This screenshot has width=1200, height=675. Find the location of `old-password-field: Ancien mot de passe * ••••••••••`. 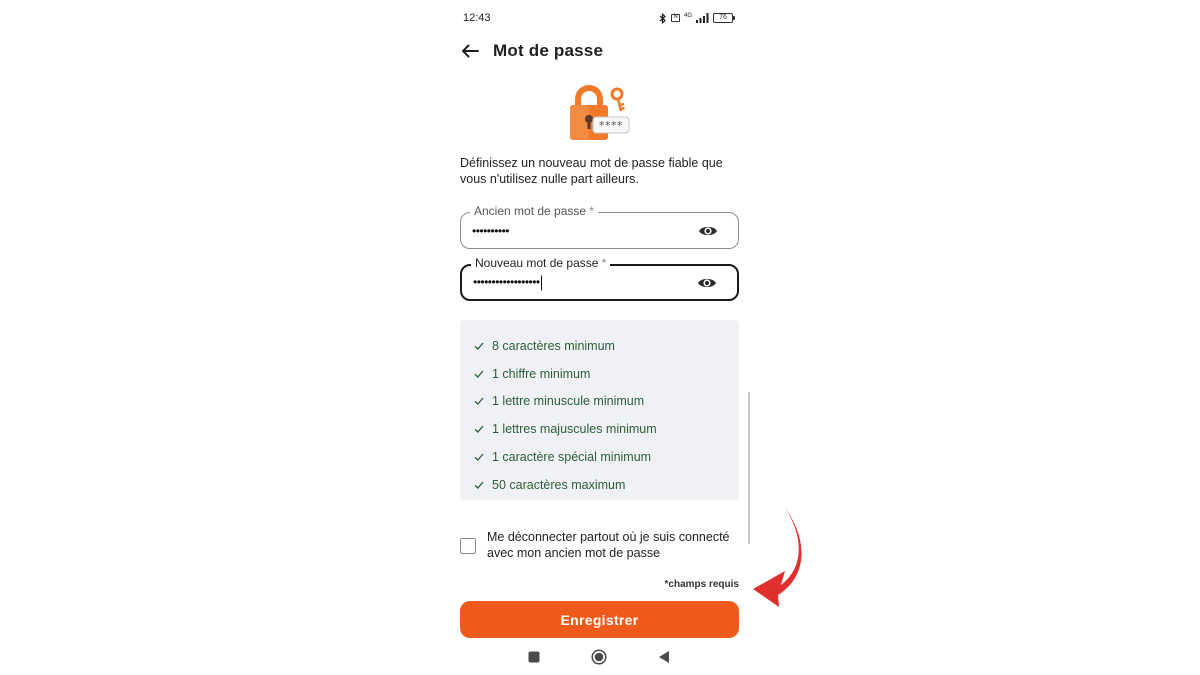

old-password-field: Ancien mot de passe * •••••••••• is located at coordinates (599, 226).